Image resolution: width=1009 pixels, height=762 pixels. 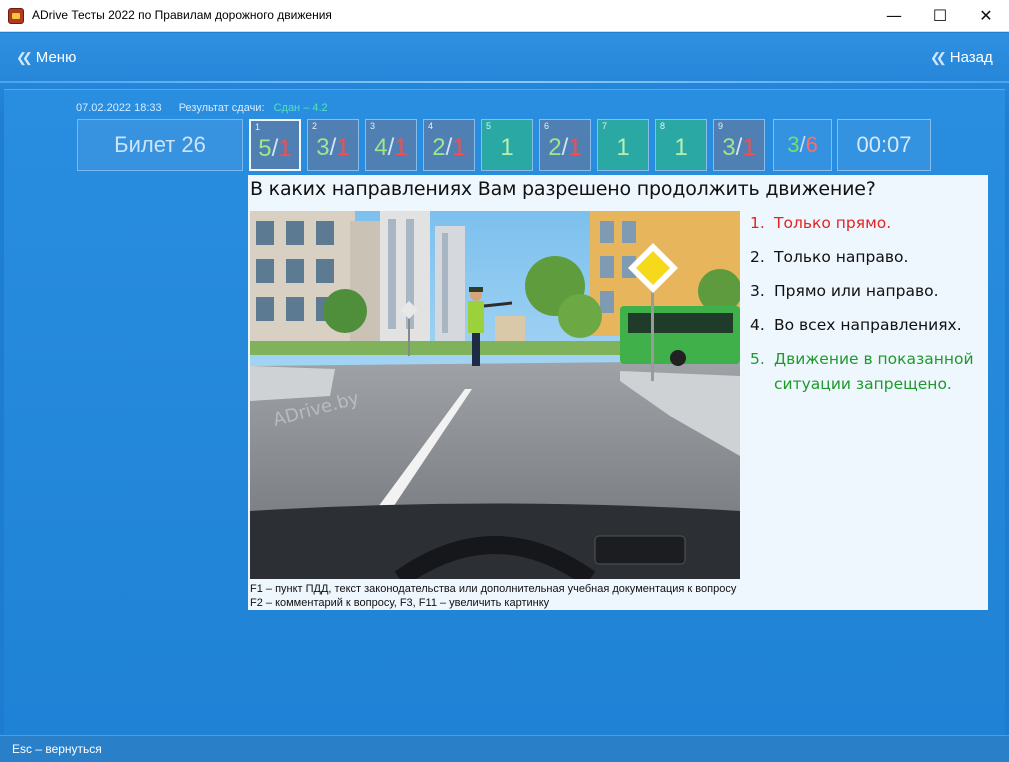 I want to click on answer-chosen: 5, so click(x=265, y=148).